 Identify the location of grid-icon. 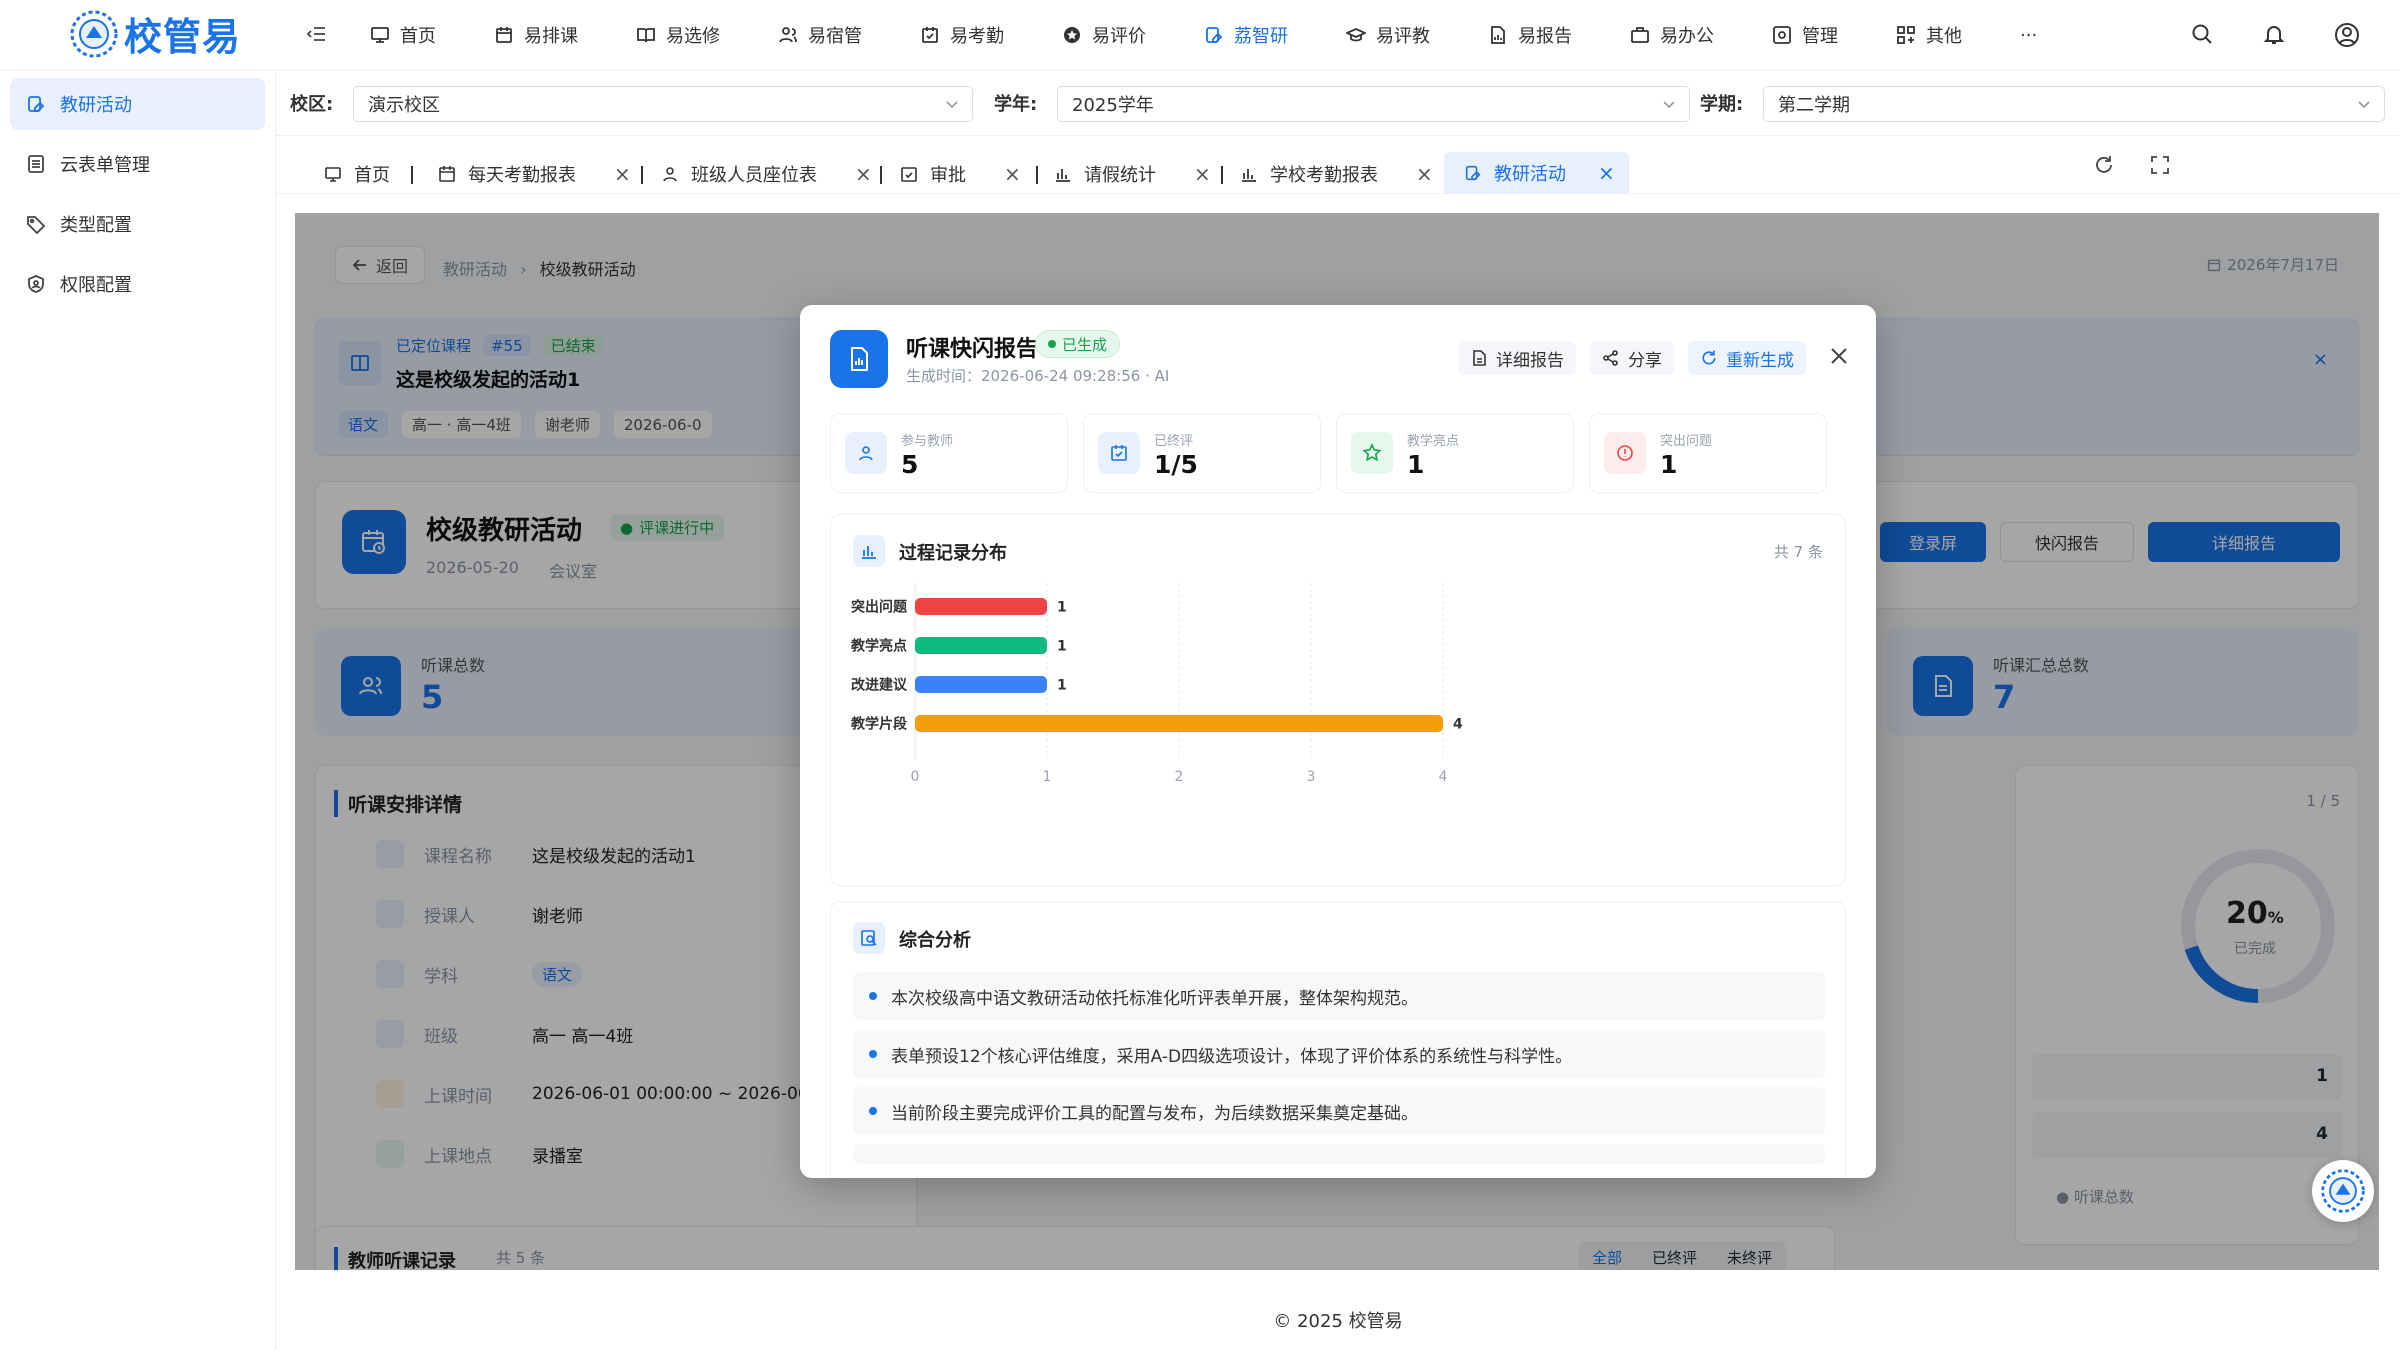
(1906, 35).